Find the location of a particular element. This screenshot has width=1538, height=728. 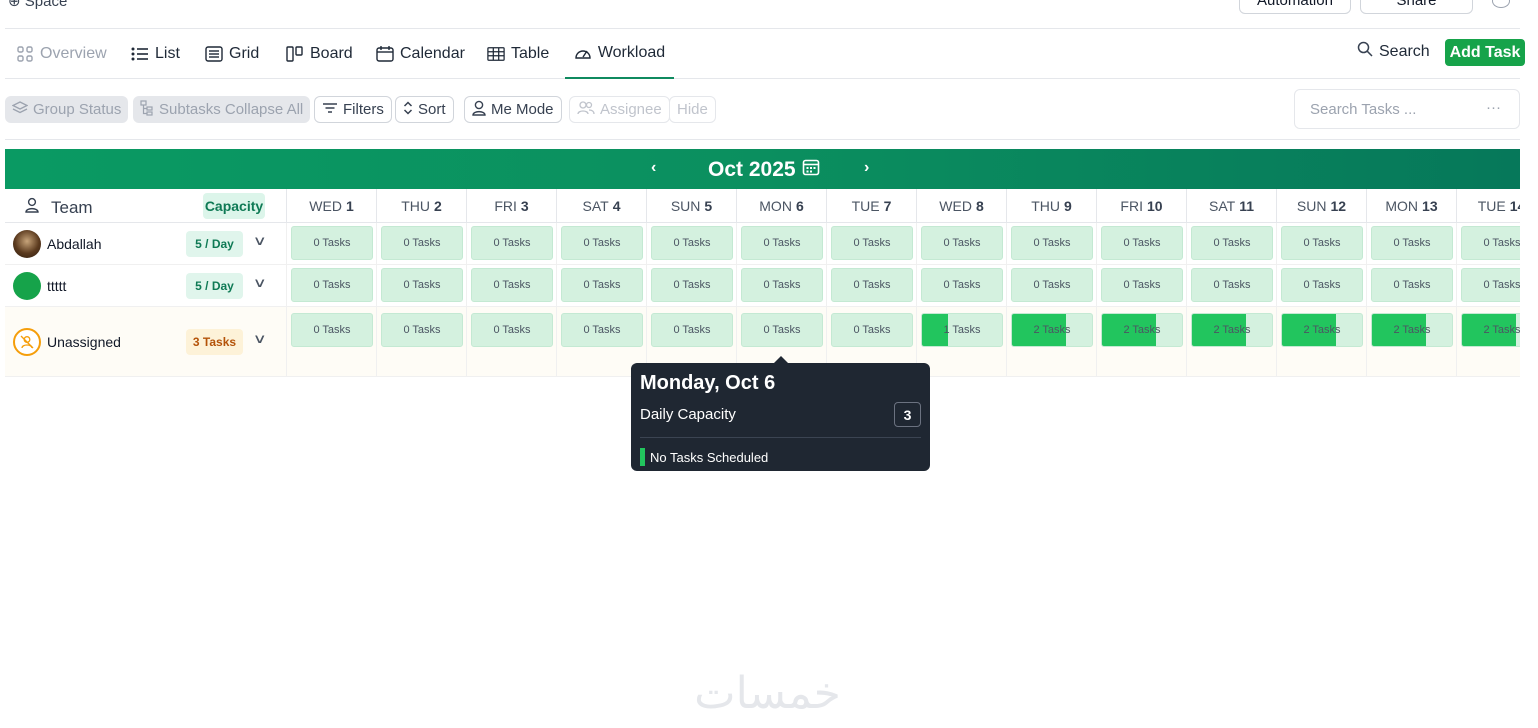

add-task-button: Add Task is located at coordinates (1485, 52).